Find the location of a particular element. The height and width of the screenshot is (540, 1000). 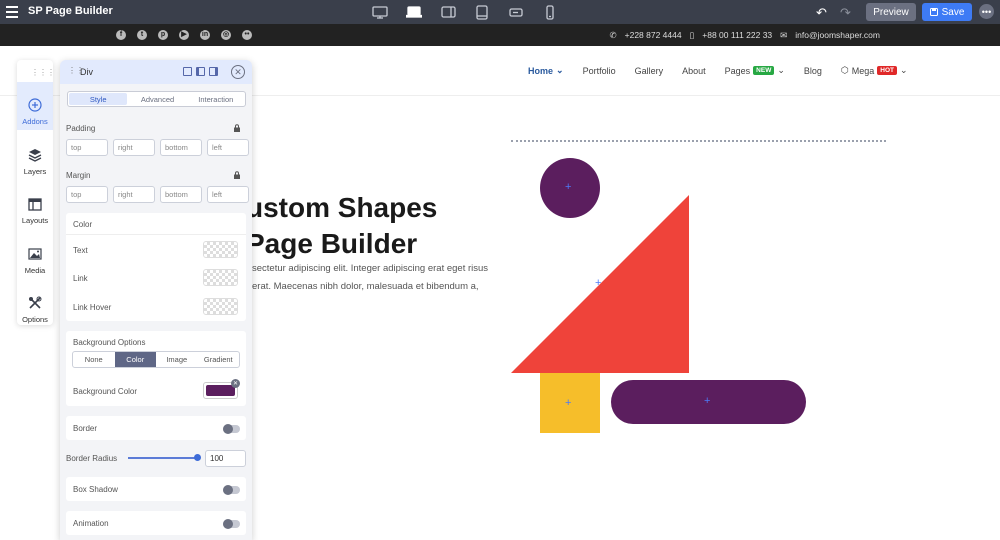

padding-top-input: top is located at coordinates (87, 147).